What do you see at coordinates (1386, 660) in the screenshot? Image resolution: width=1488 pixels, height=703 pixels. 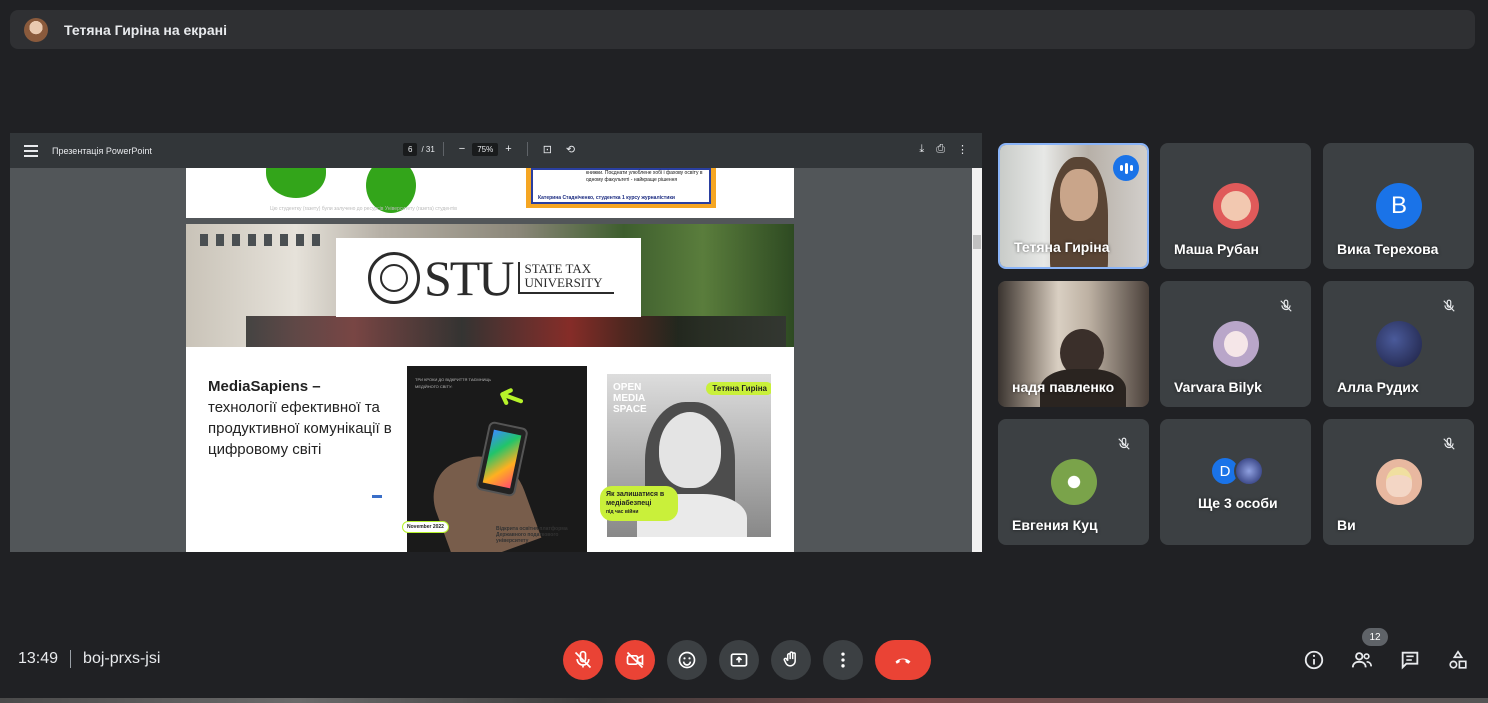 I see `side-panel-controls` at bounding box center [1386, 660].